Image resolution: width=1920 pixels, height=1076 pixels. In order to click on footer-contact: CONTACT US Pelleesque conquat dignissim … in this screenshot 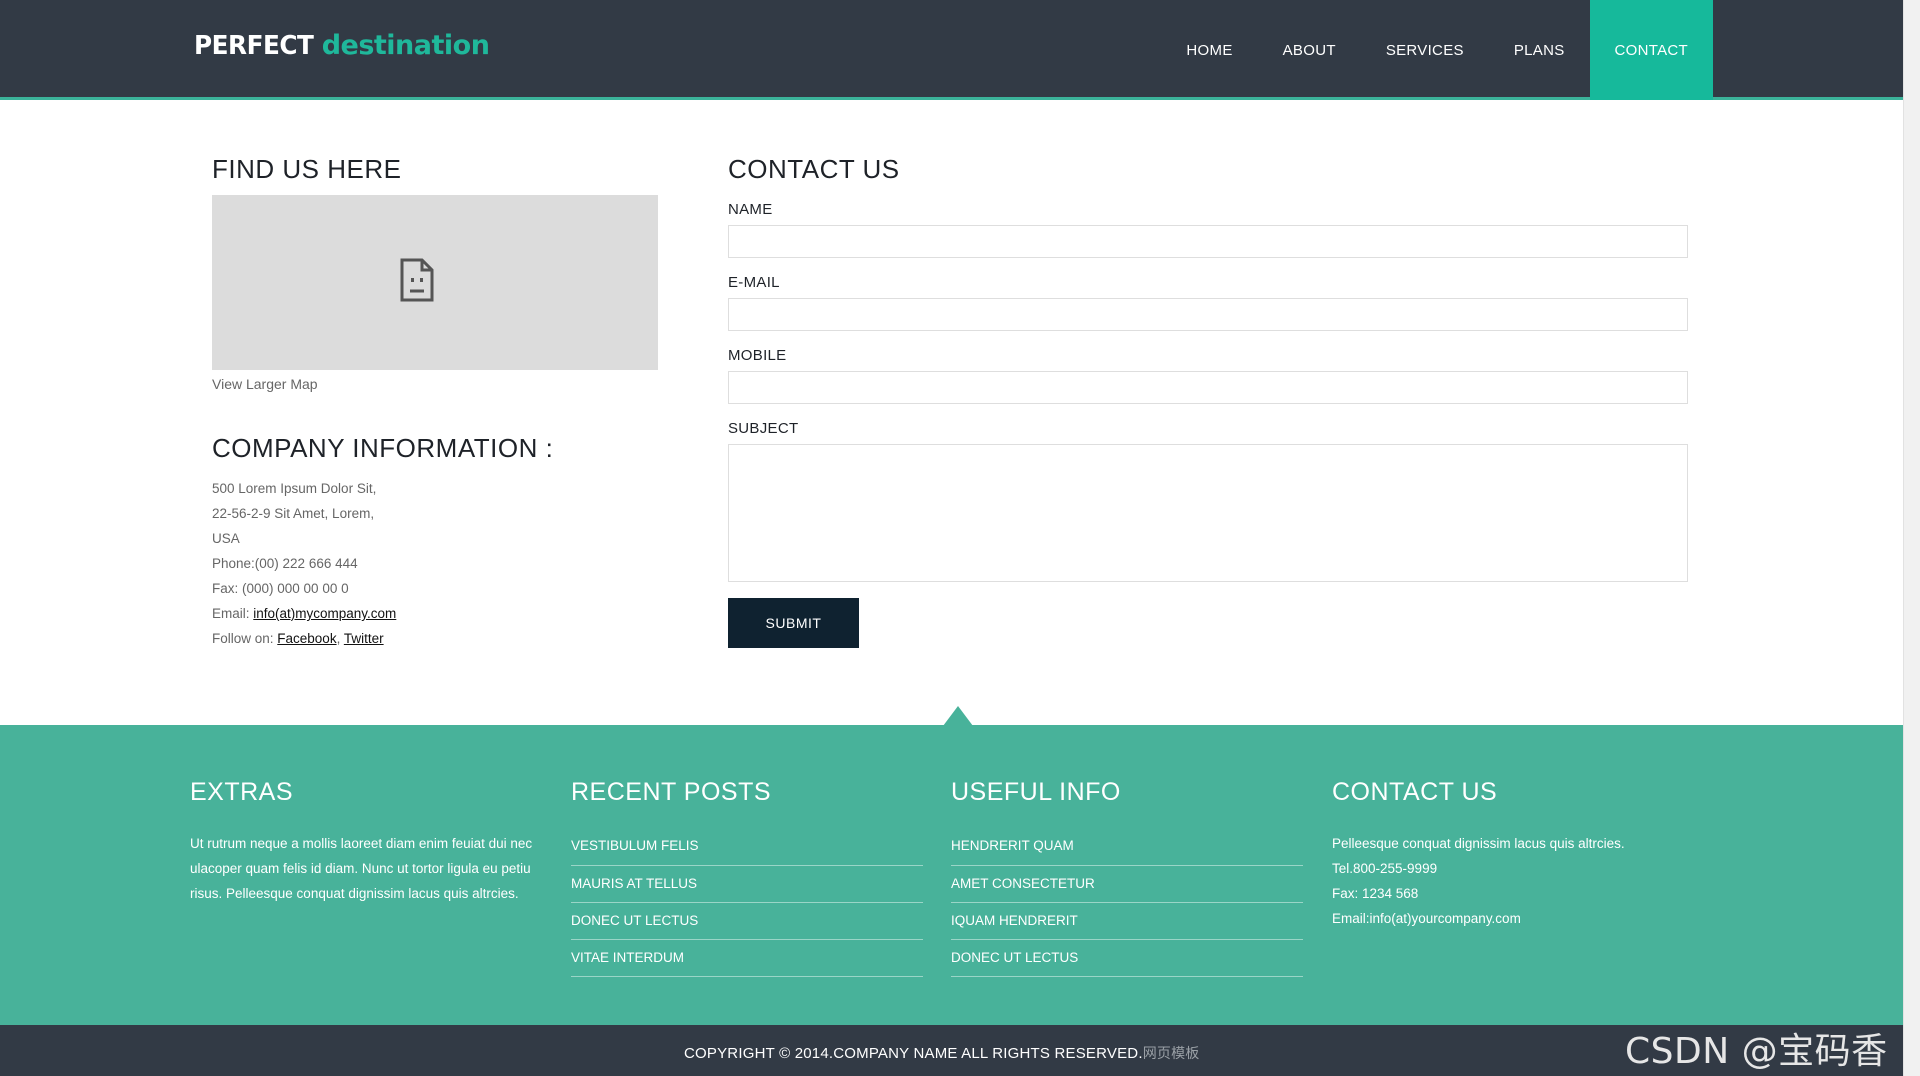, I will do `click(1508, 854)`.